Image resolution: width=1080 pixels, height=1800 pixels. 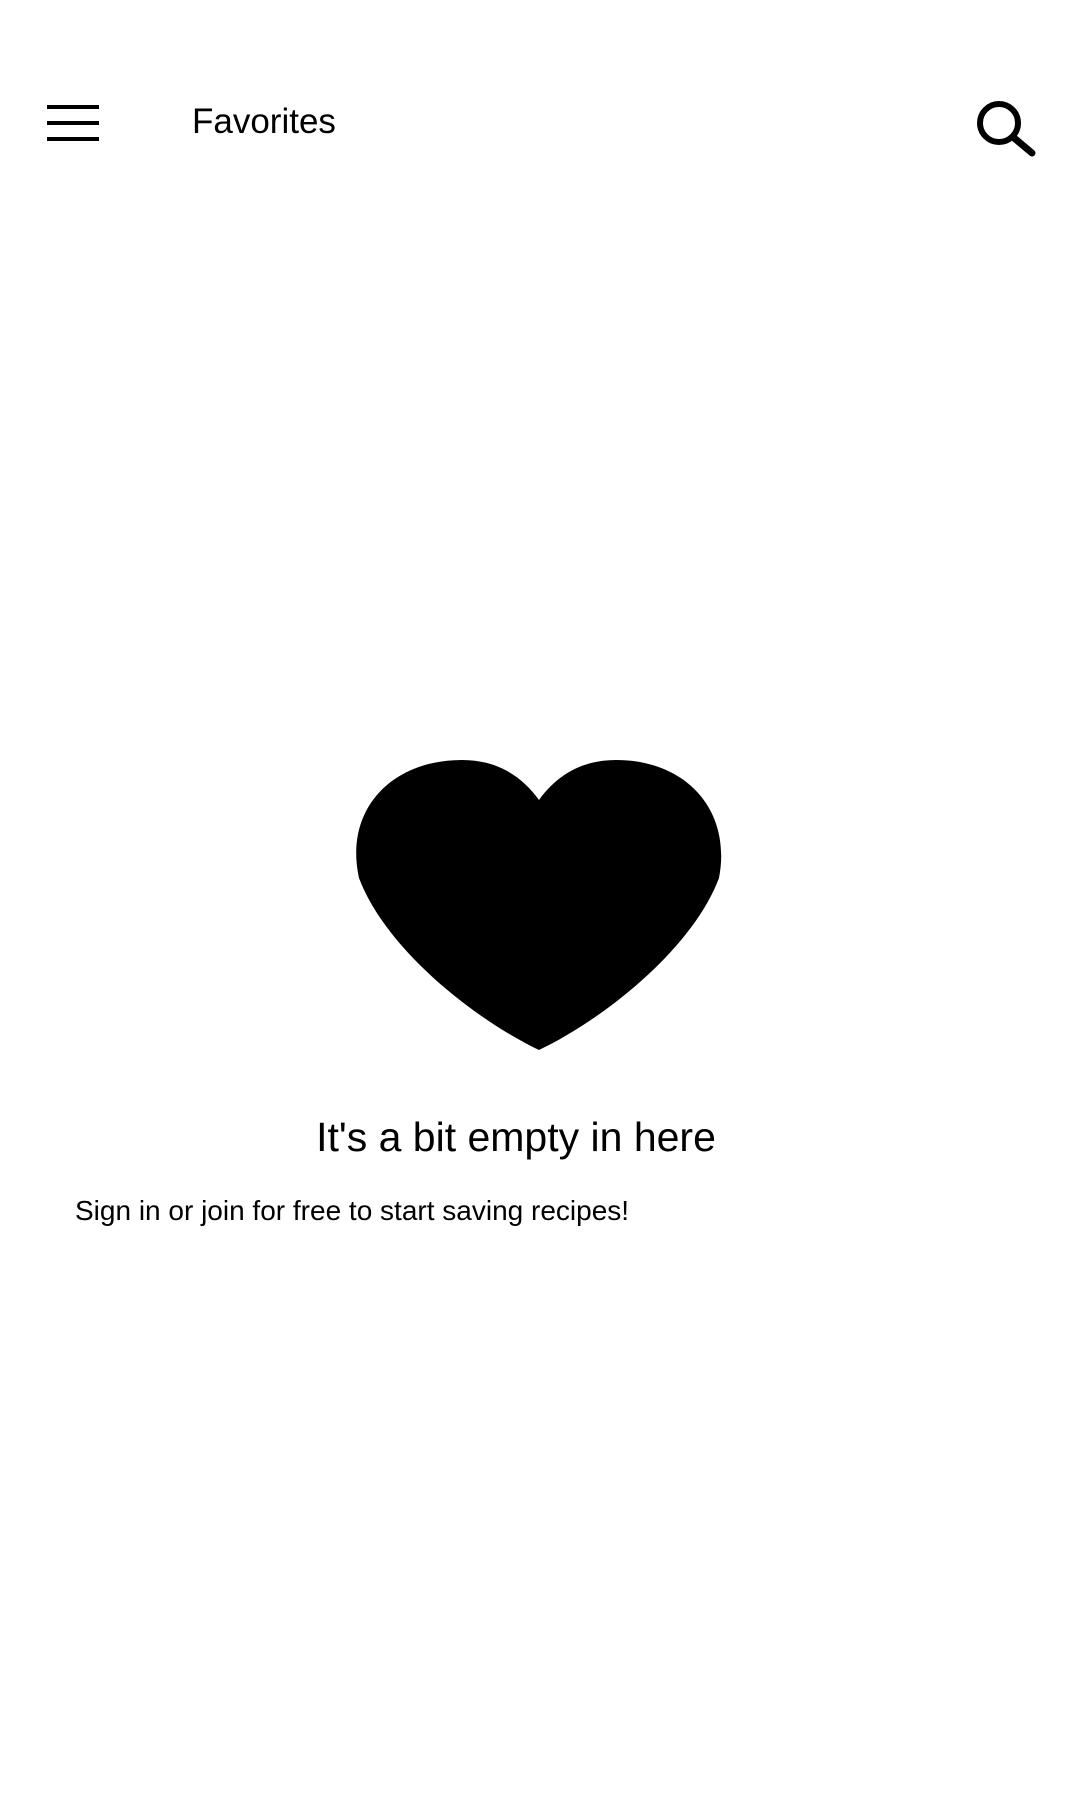 I want to click on app-bar: Favorites, so click(x=540, y=125).